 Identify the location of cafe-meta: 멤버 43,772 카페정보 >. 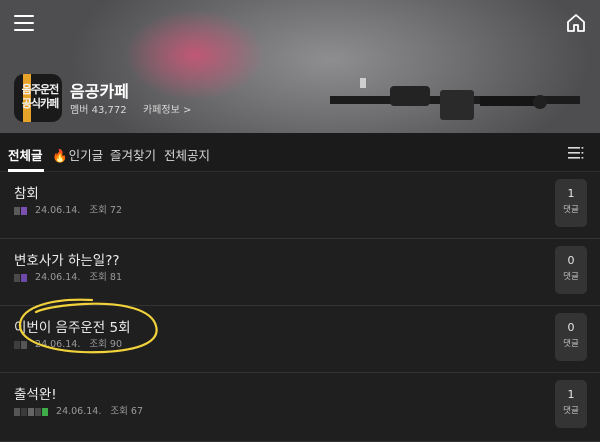
(130, 108).